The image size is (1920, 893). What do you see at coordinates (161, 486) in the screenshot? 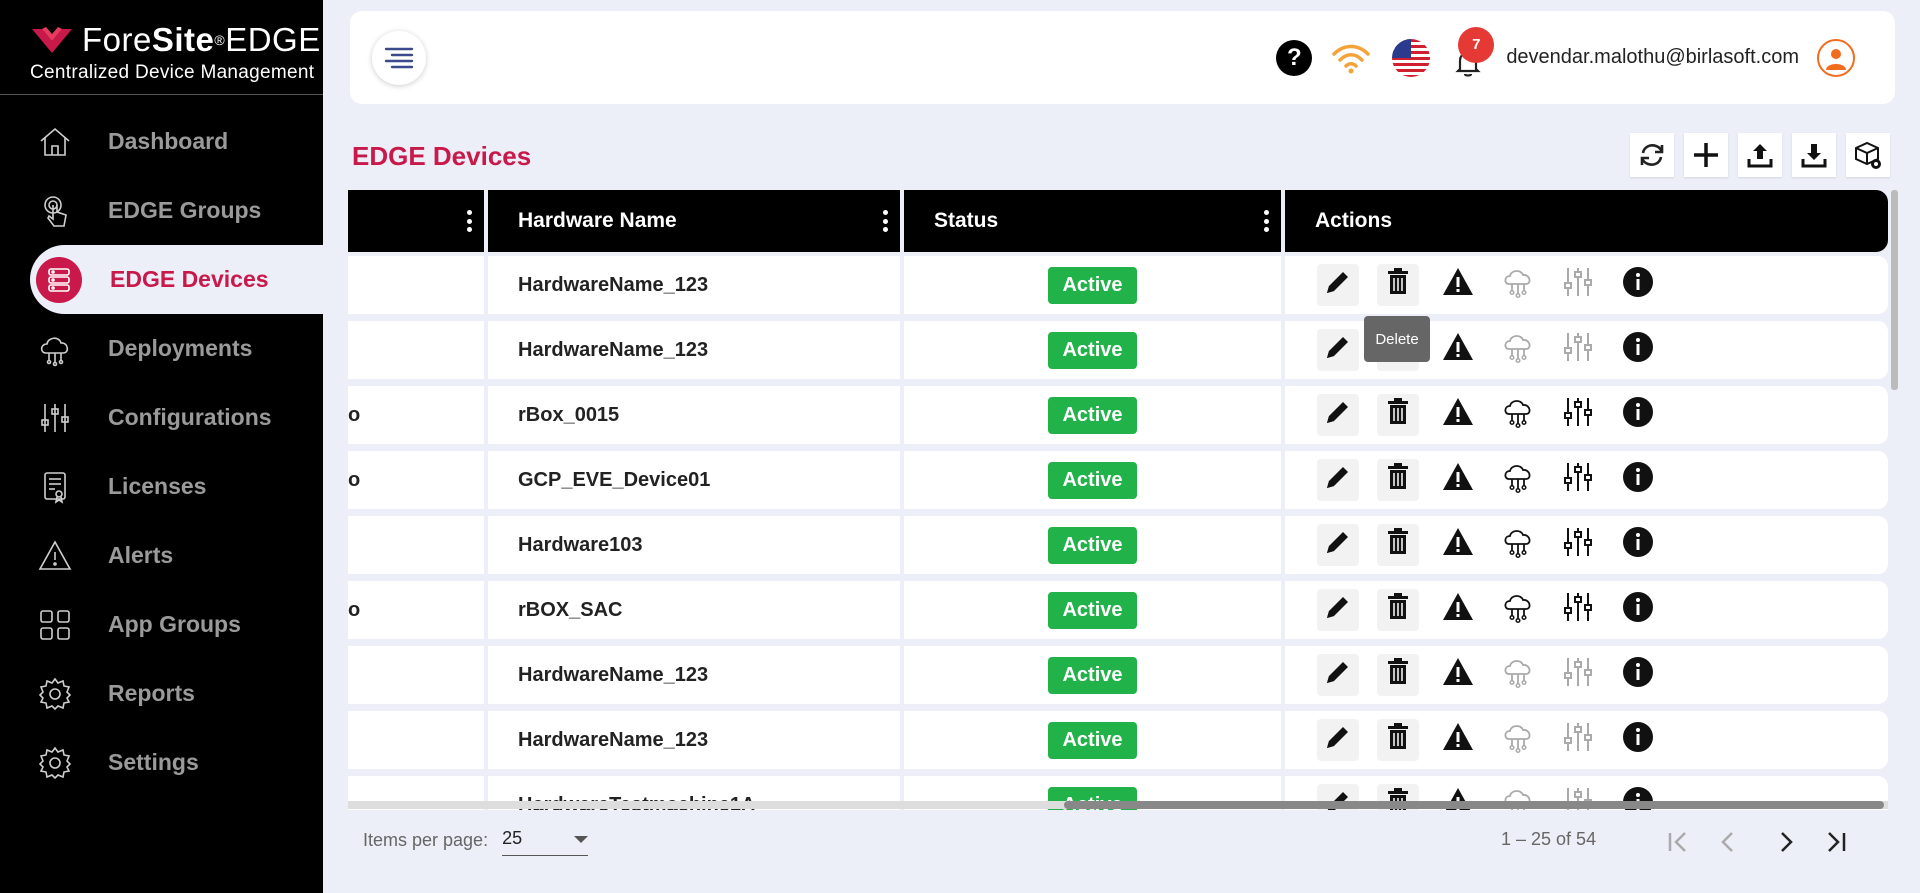
I see `sidebar-item-licenses: Licenses` at bounding box center [161, 486].